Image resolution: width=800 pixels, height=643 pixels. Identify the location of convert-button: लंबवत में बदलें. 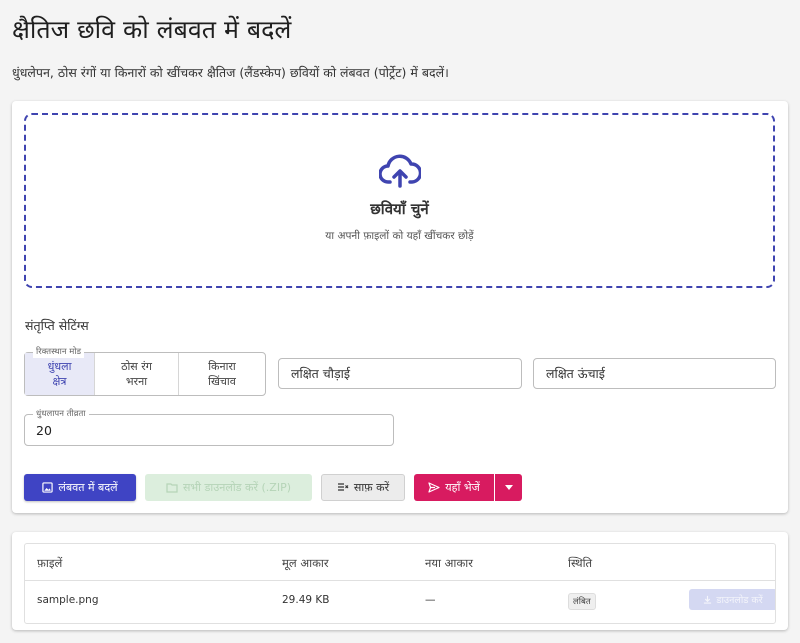
(80, 487).